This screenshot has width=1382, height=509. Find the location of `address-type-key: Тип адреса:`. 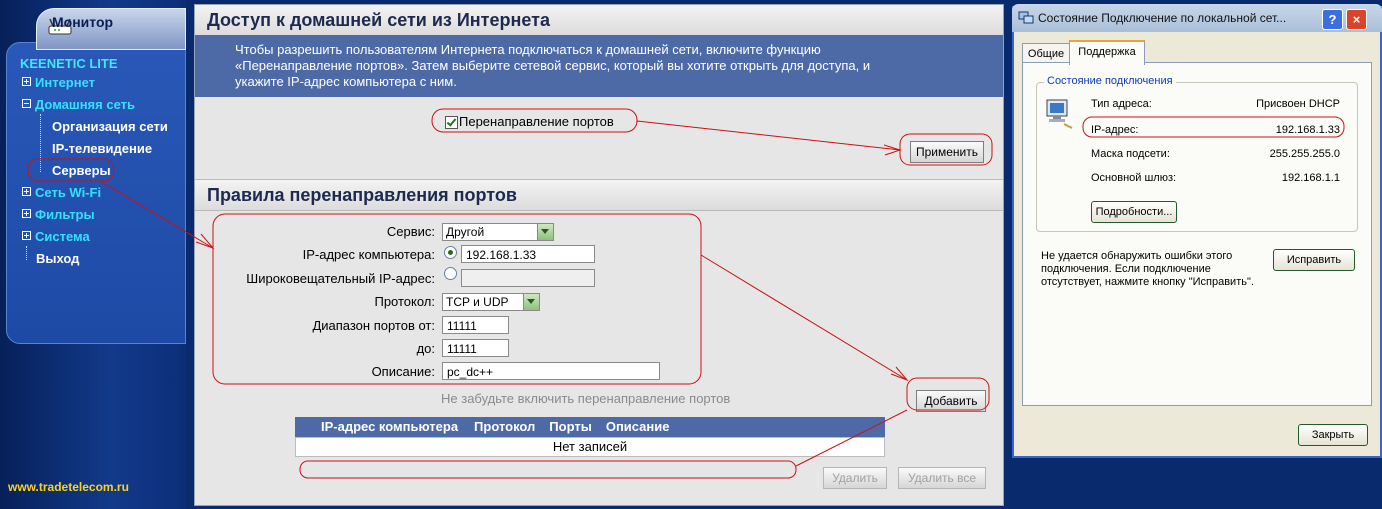

address-type-key: Тип адреса: is located at coordinates (1121, 104).